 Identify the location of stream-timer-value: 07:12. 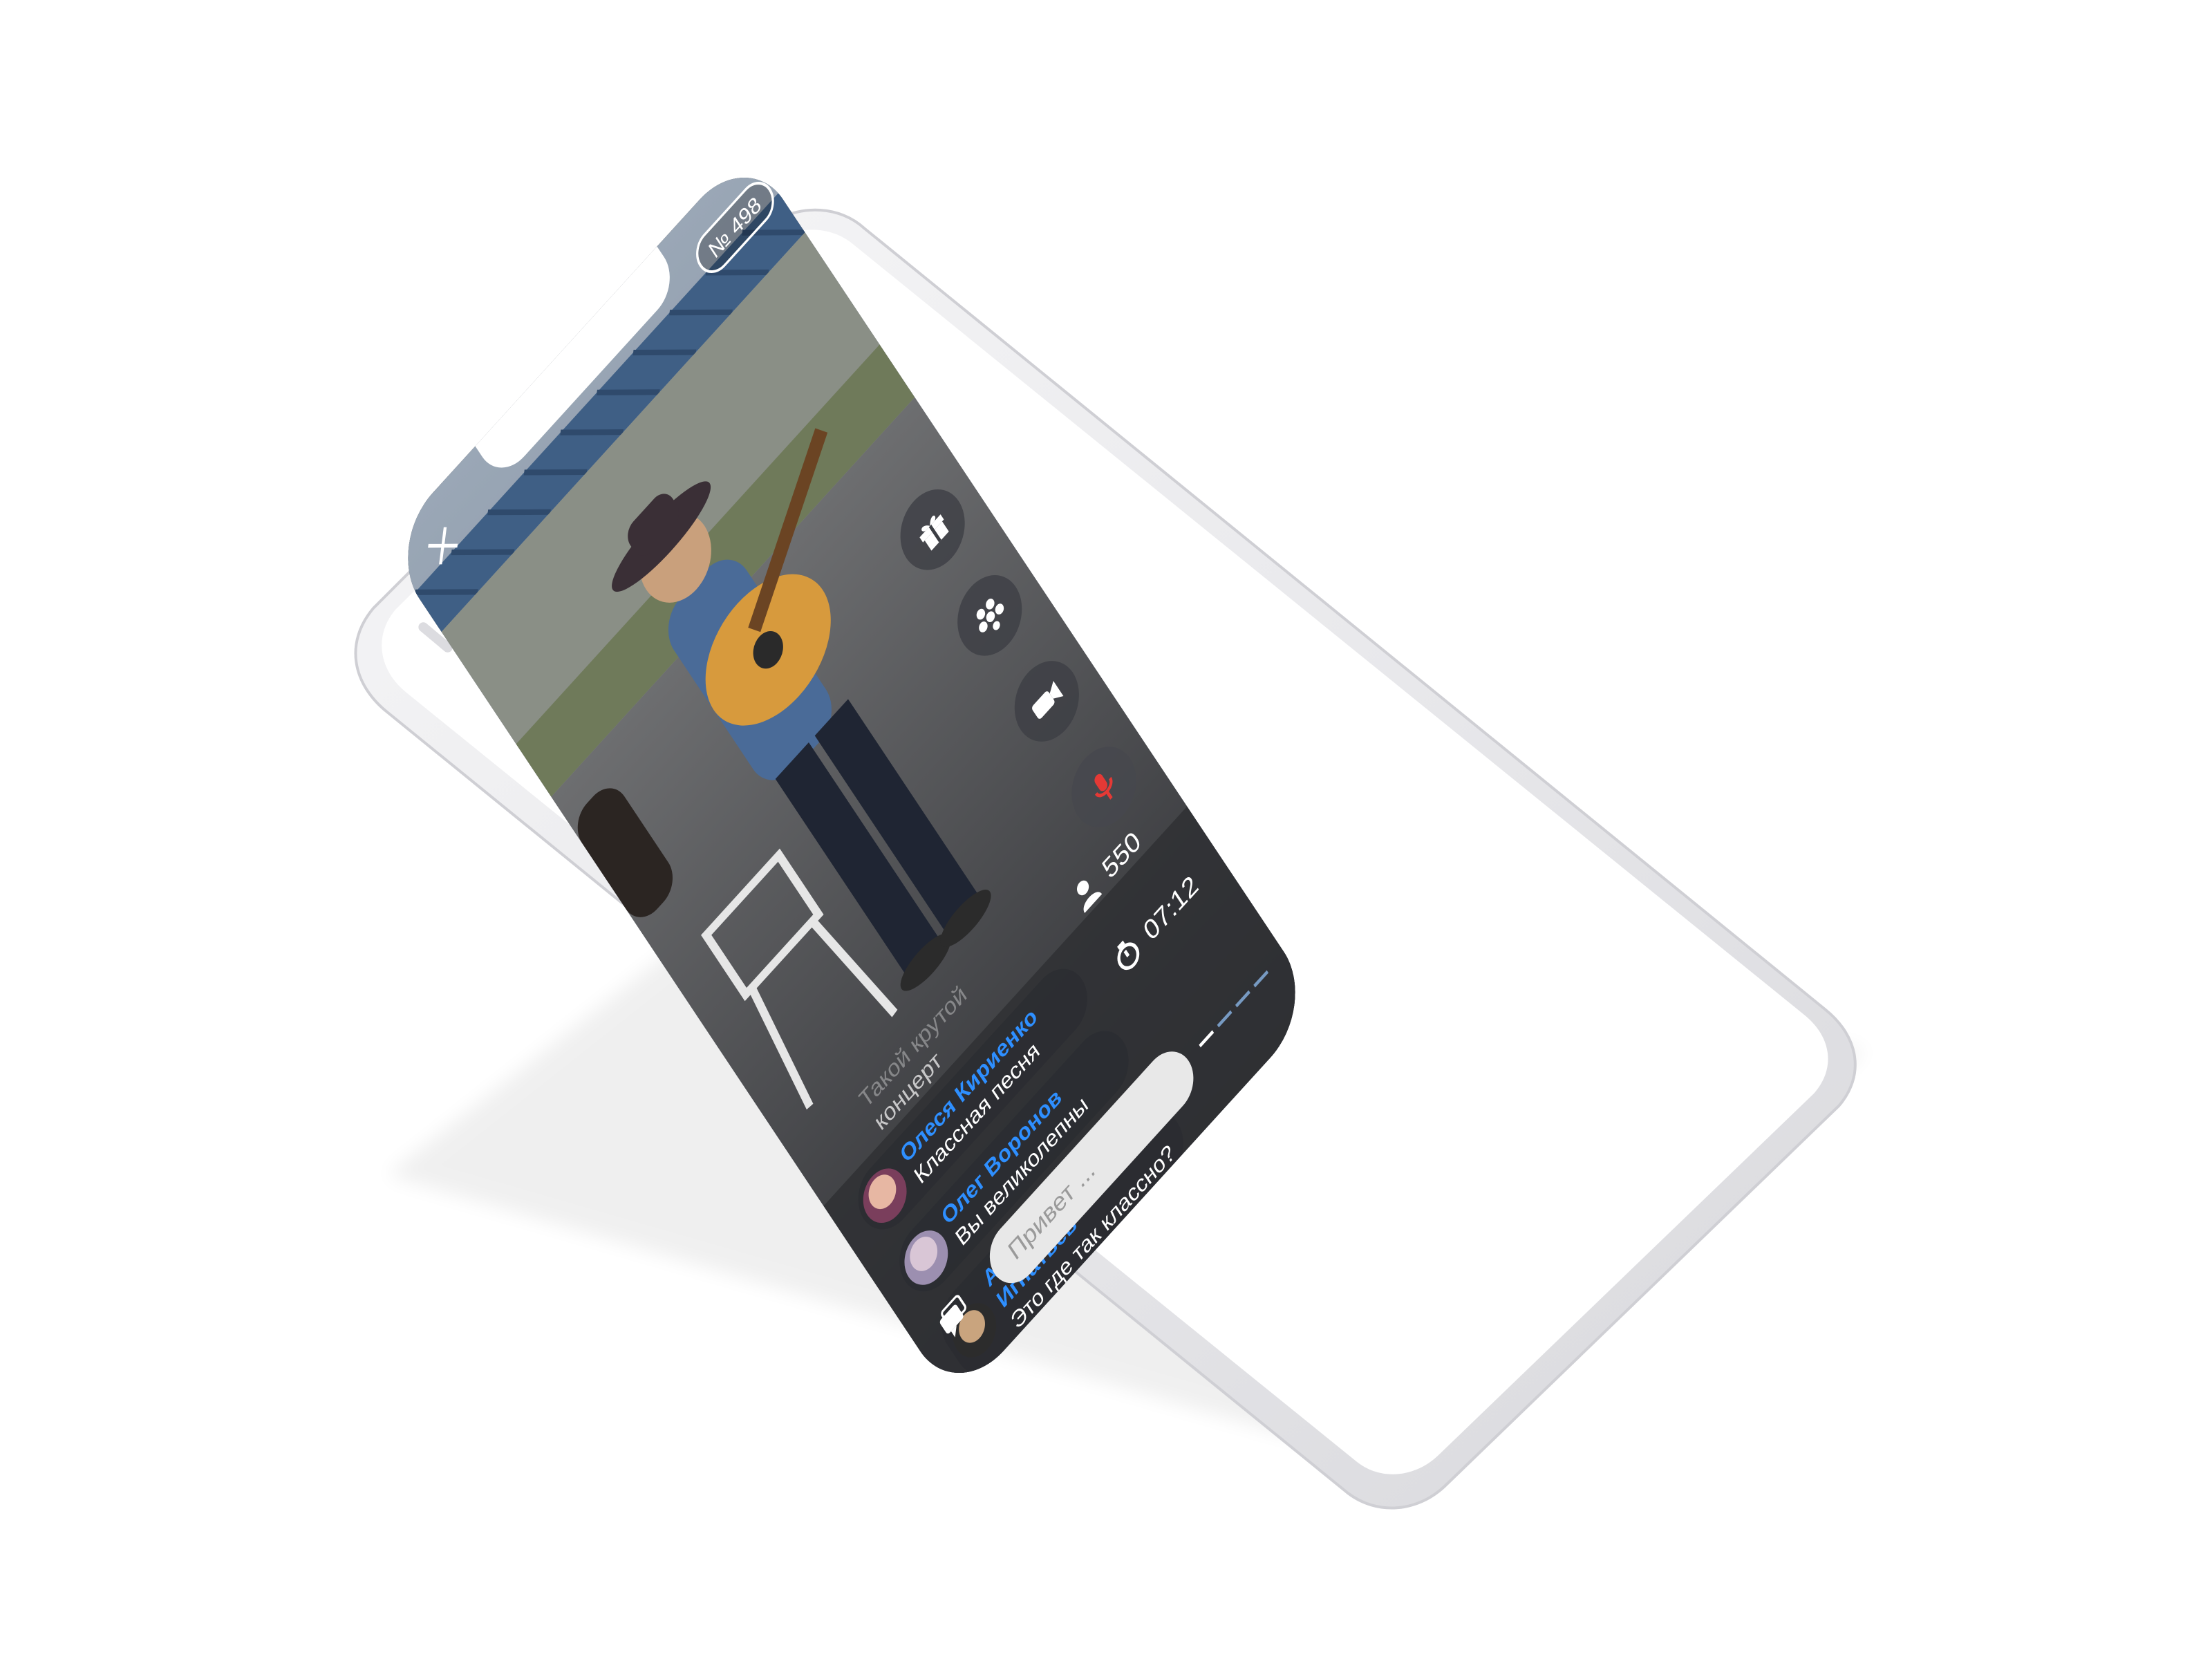
(1170, 908).